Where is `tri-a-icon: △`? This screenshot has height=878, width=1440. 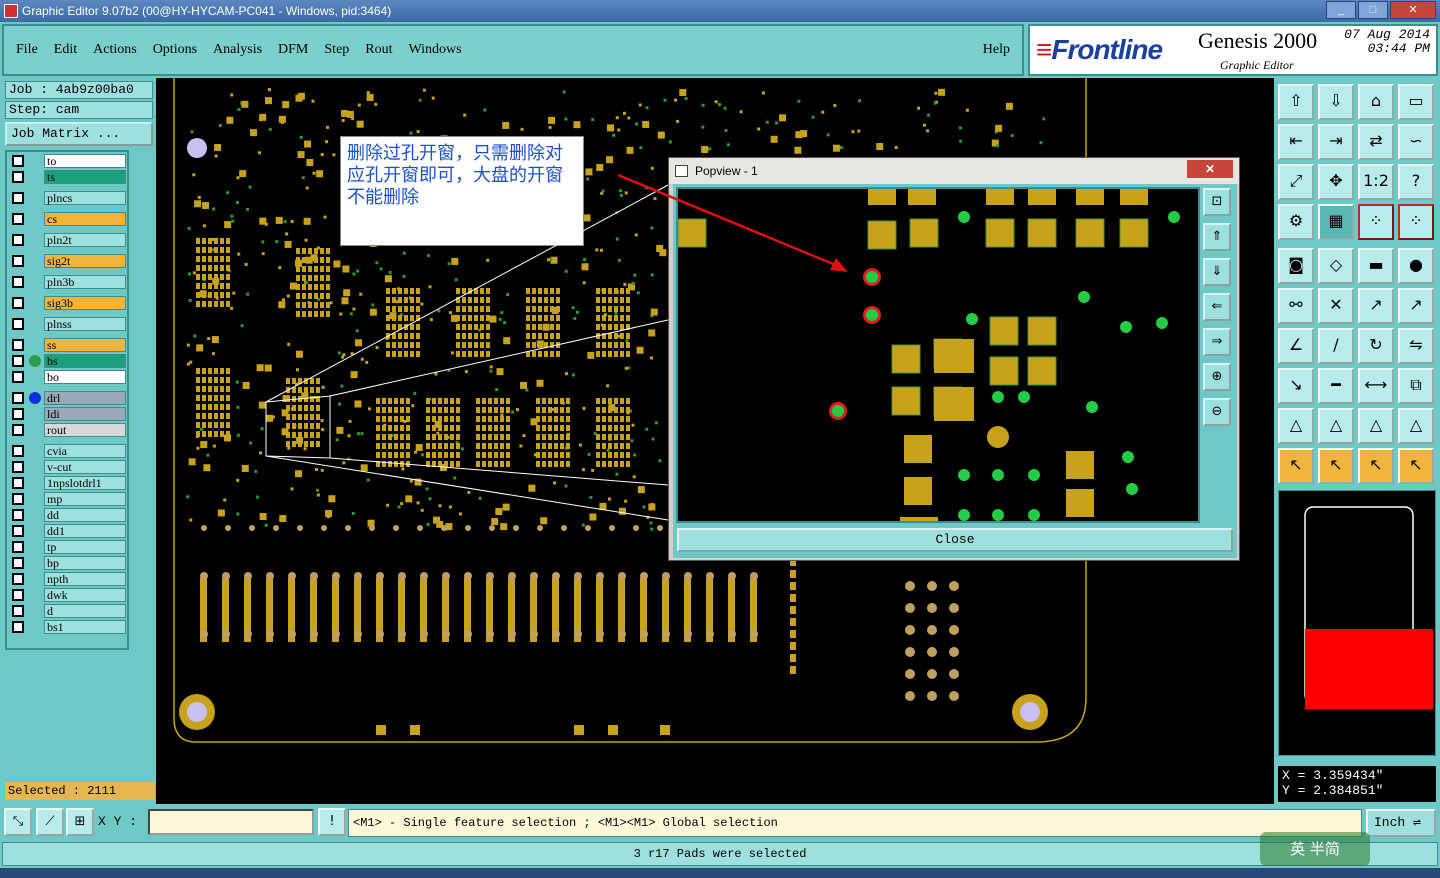
tri-a-icon: △ is located at coordinates (1296, 426).